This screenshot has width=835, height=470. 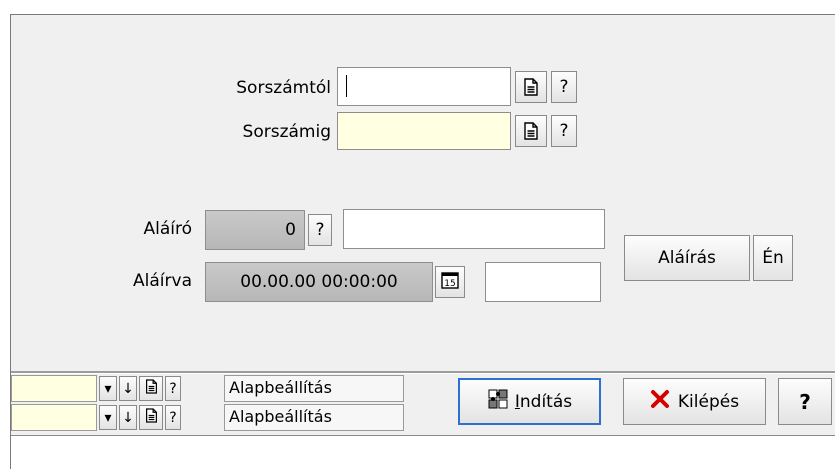 What do you see at coordinates (543, 282) in the screenshot?
I see `signed-extra-field` at bounding box center [543, 282].